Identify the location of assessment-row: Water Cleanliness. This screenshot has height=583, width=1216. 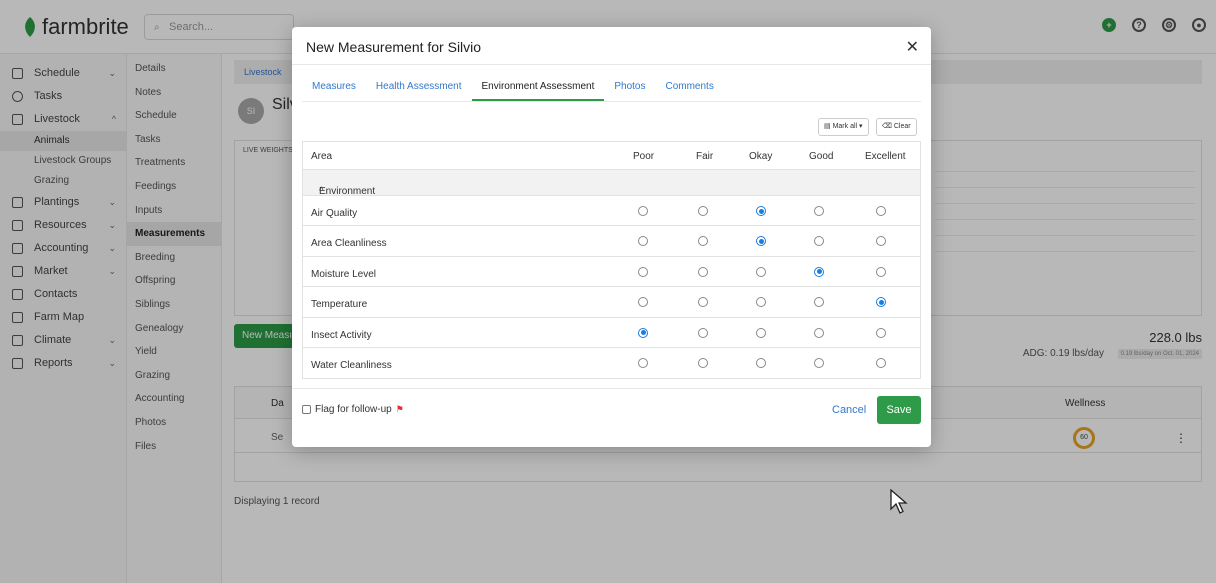
(611, 363).